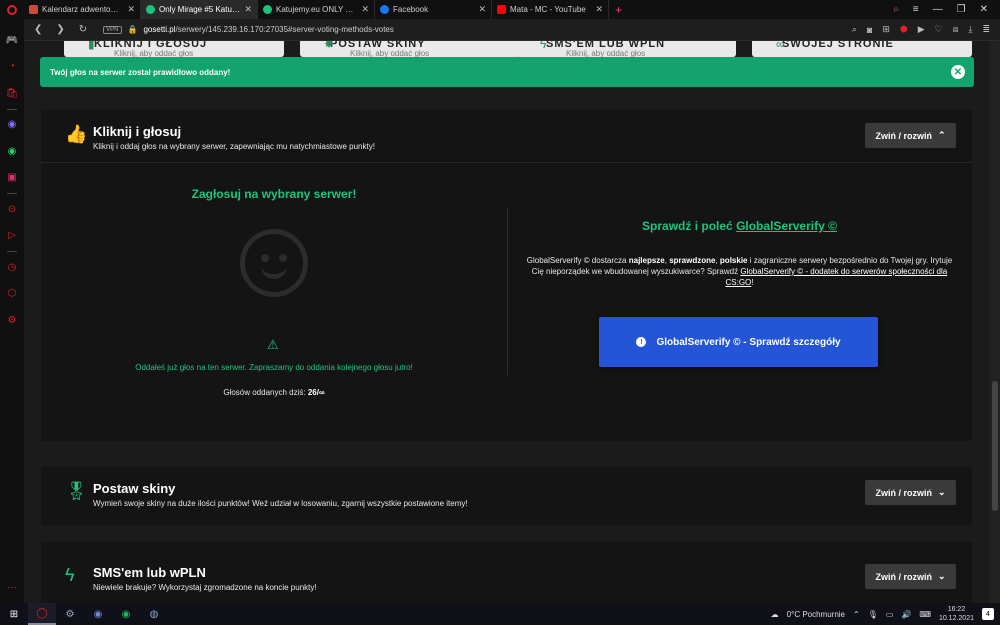 The height and width of the screenshot is (625, 1000). What do you see at coordinates (958, 72) in the screenshot?
I see `close-alert-icon: ✕` at bounding box center [958, 72].